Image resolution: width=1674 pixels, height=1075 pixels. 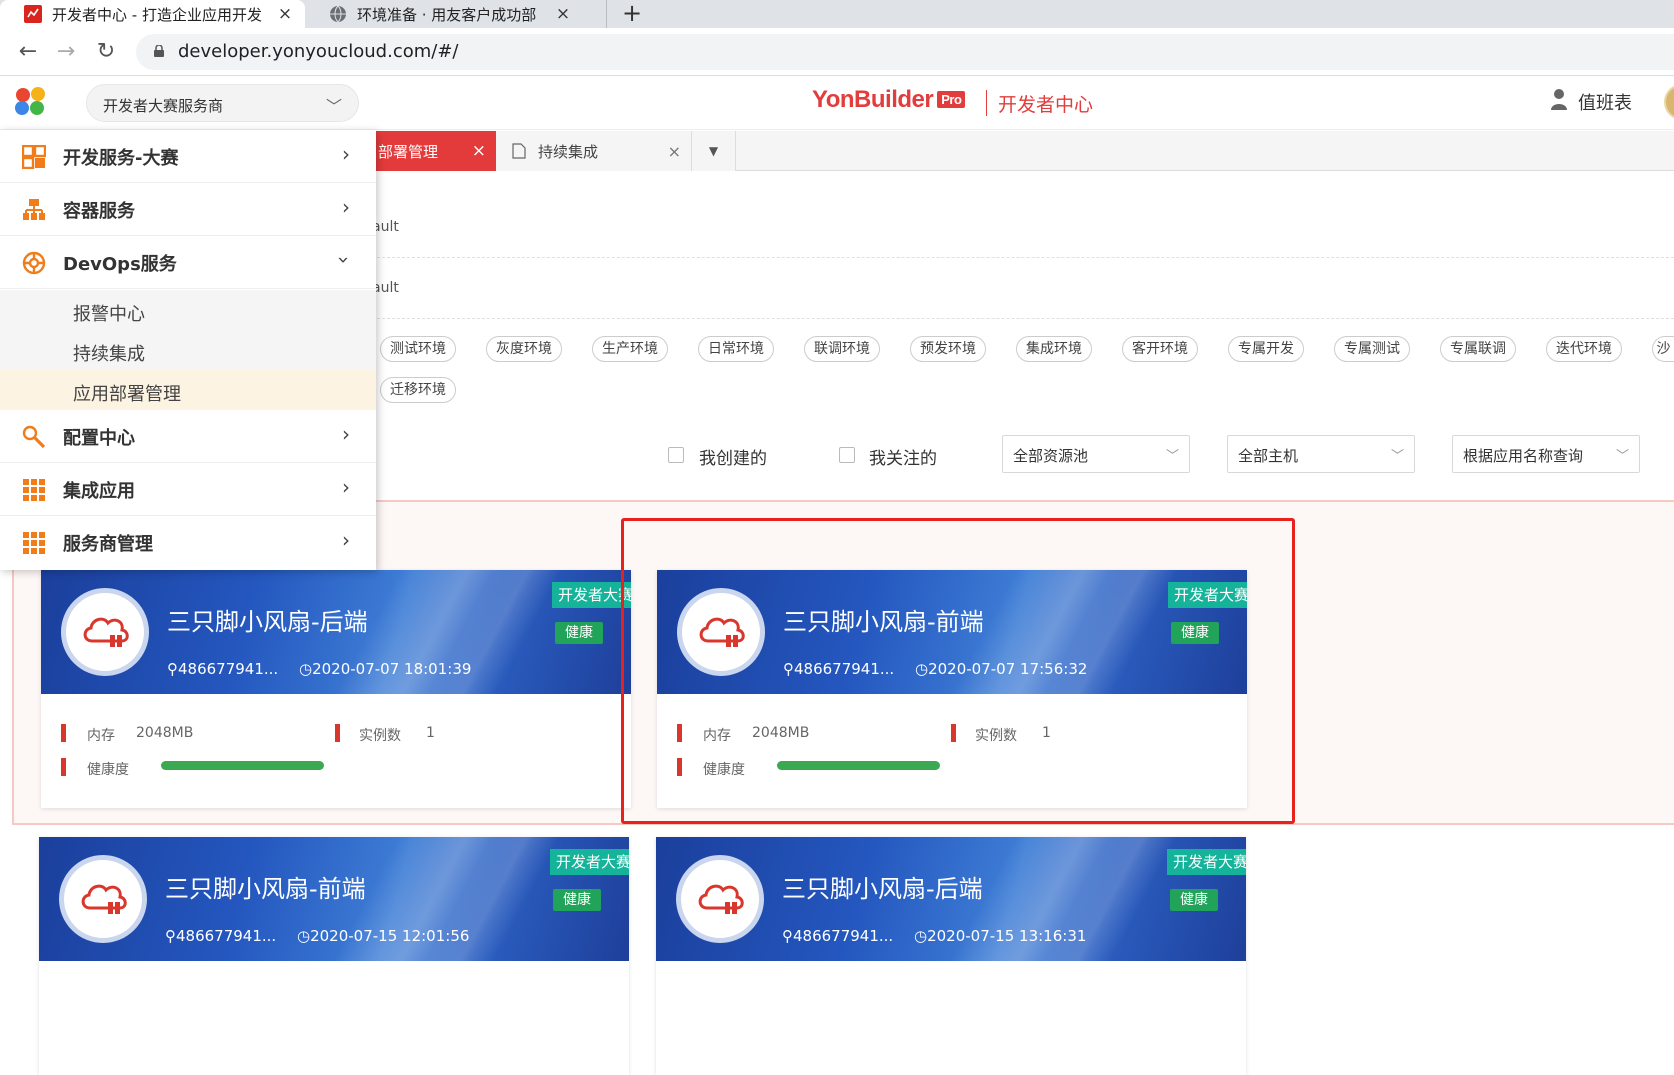 What do you see at coordinates (736, 349) in the screenshot?
I see `env-tag: 日常环境` at bounding box center [736, 349].